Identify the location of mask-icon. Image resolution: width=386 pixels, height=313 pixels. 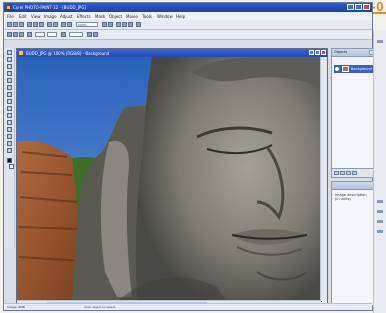
(118, 24).